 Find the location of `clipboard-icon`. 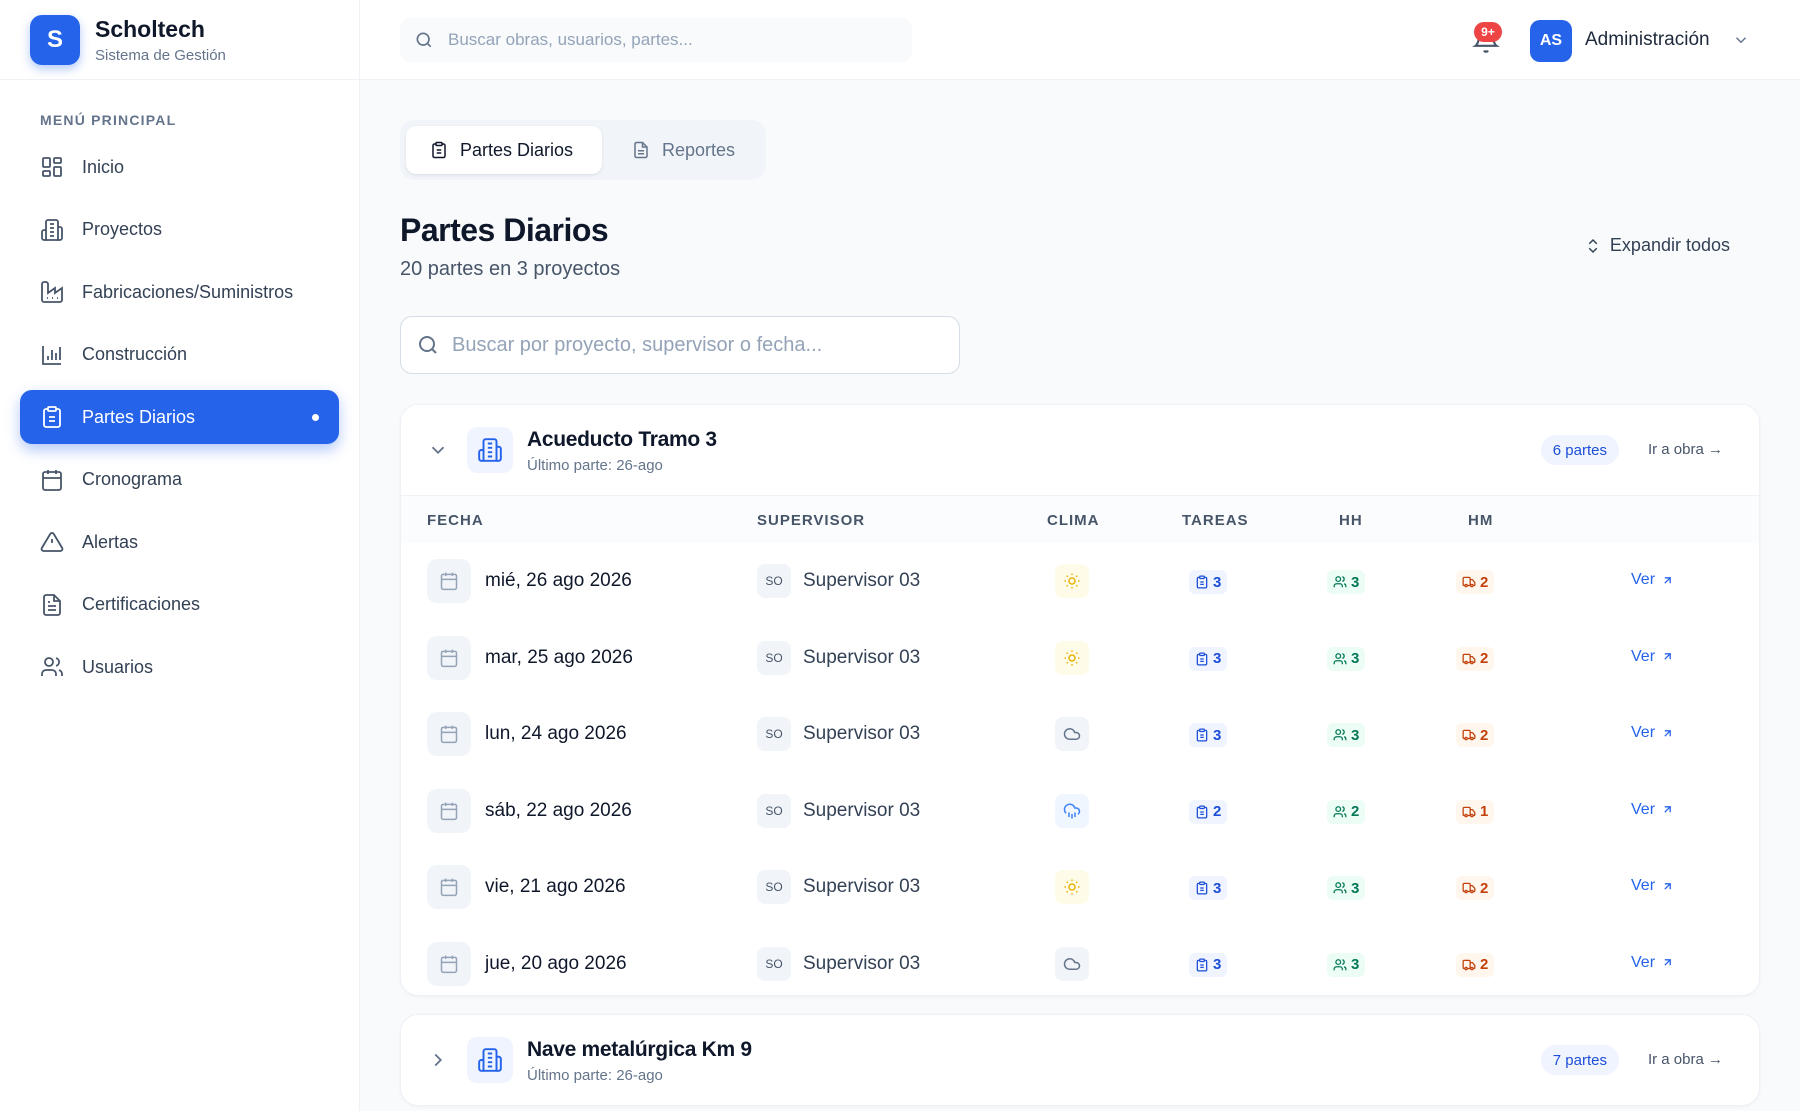

clipboard-icon is located at coordinates (1204, 659).